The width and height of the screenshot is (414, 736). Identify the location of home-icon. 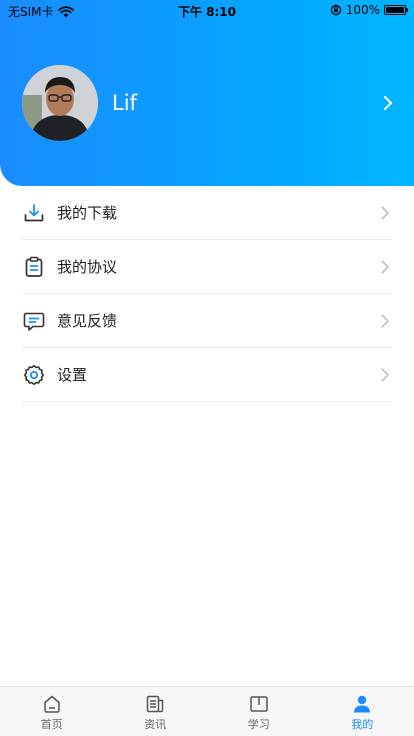
(52, 704).